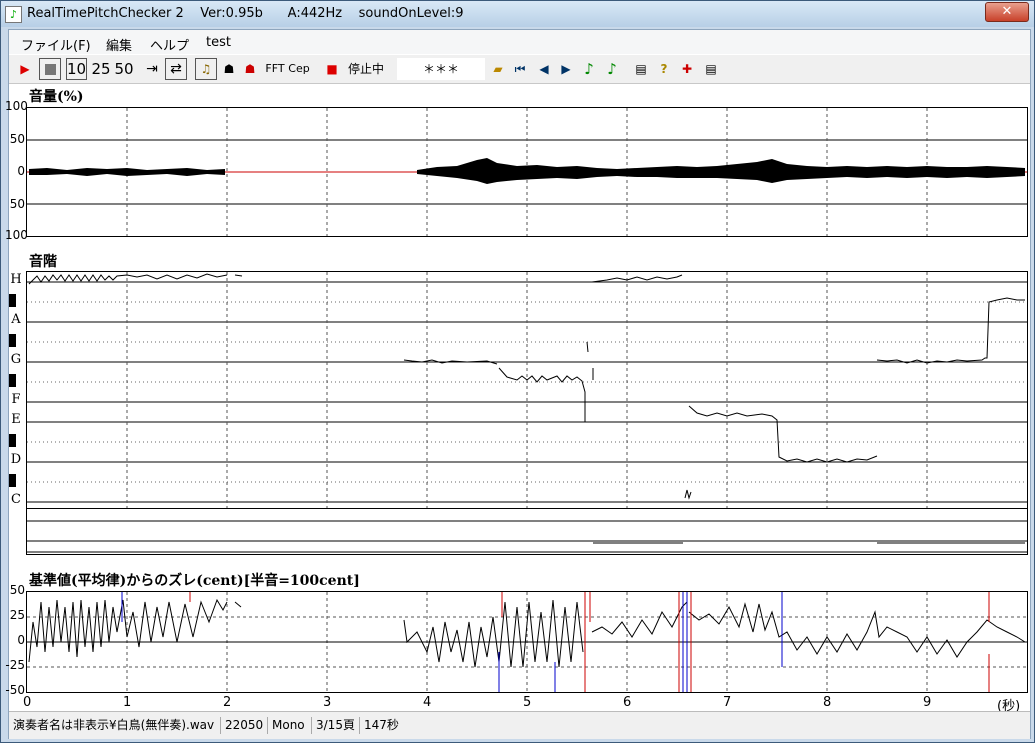 This screenshot has width=1035, height=743. What do you see at coordinates (16, 279) in the screenshot?
I see `note-label: H` at bounding box center [16, 279].